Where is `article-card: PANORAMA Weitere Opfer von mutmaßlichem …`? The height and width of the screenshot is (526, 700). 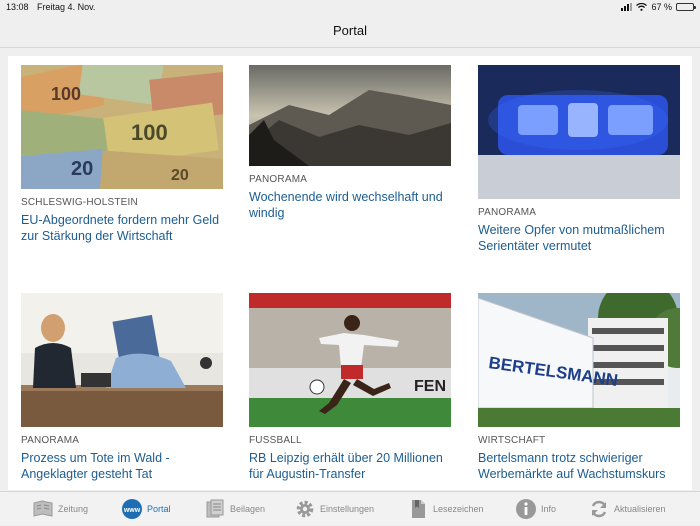
article-card: PANORAMA Weitere Opfer von mutmaßlichem … is located at coordinates (579, 159).